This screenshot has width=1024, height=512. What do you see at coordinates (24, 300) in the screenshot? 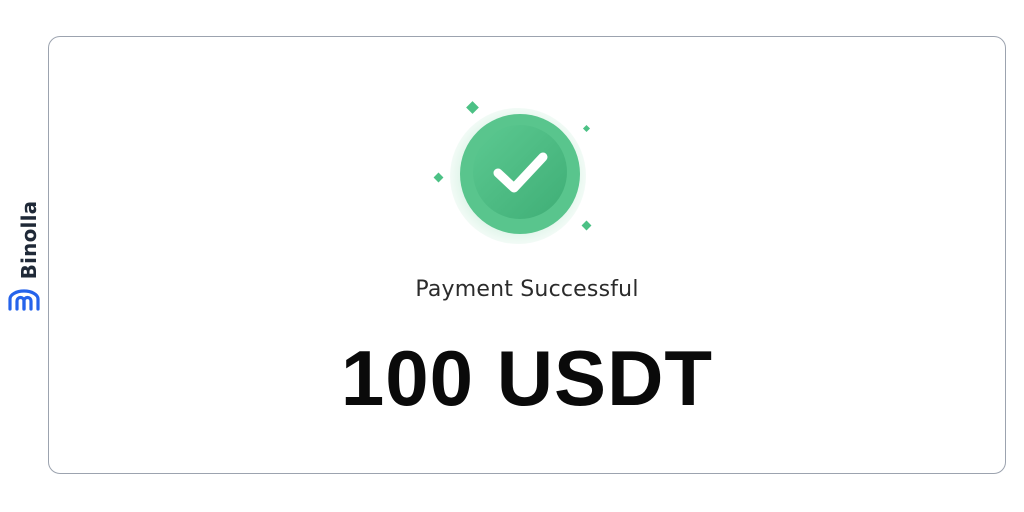
I see `binolla-logo-icon` at bounding box center [24, 300].